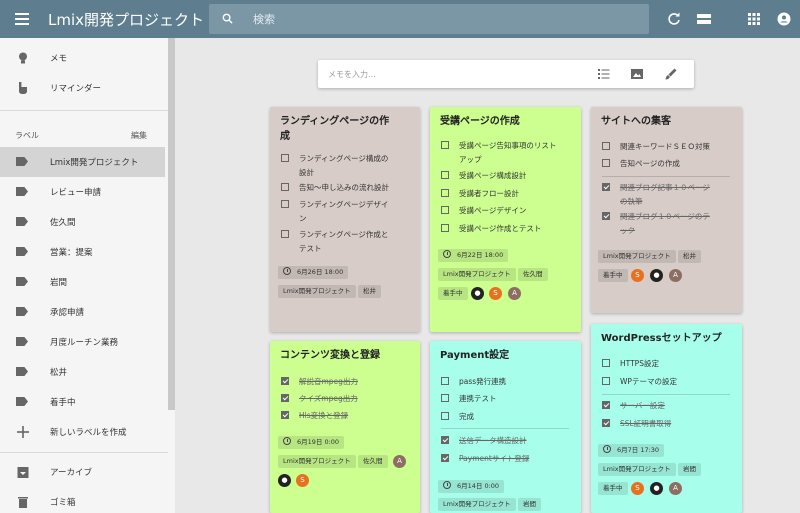 Image resolution: width=800 pixels, height=513 pixels. Describe the element at coordinates (473, 255) in the screenshot. I see `reminder-chip: 6月22日 18:00` at that location.